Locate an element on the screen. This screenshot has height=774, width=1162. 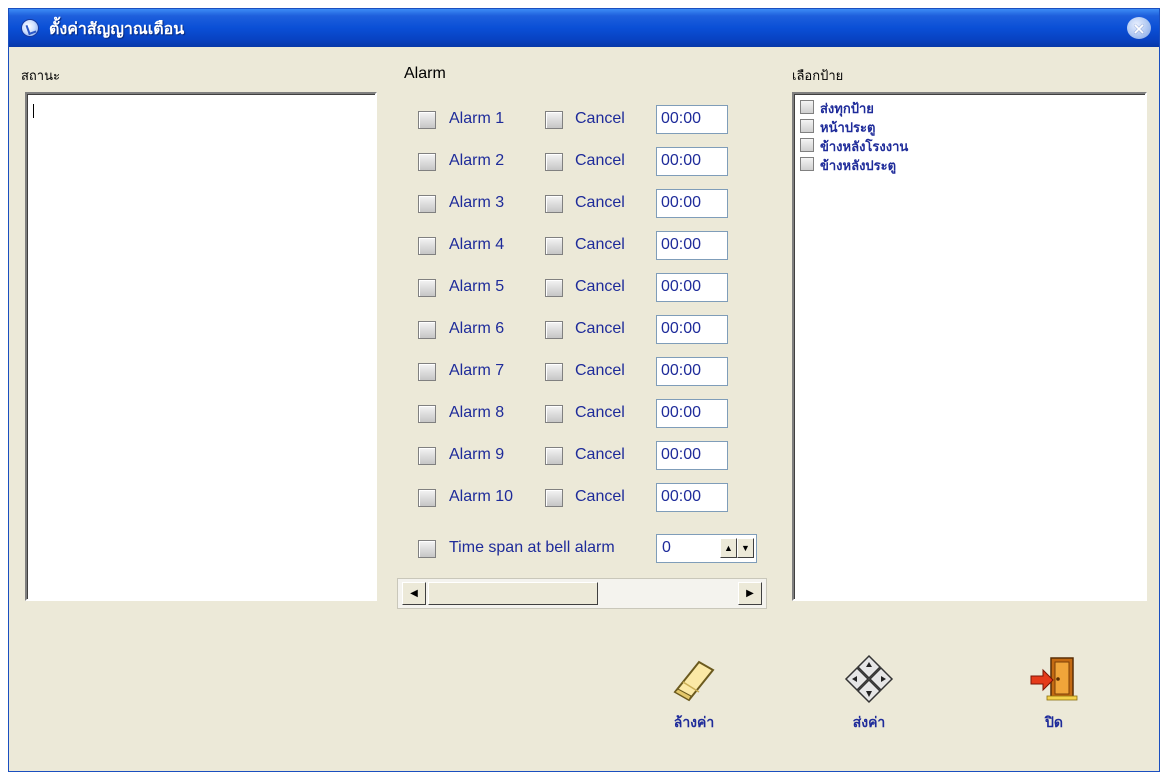
send-button-label: ส่งค่า is located at coordinates (869, 723).